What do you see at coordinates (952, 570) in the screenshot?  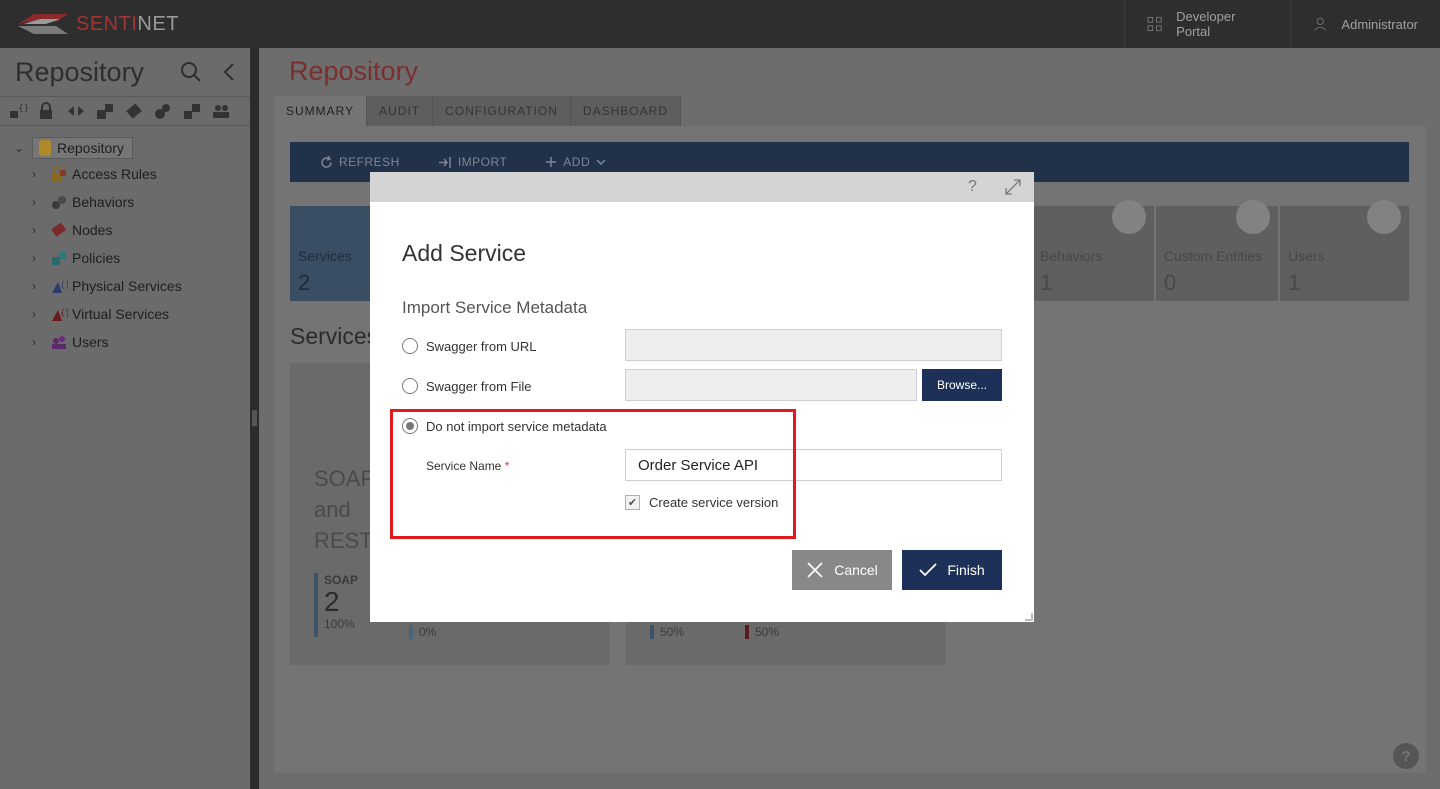 I see `finish-button: Finish` at bounding box center [952, 570].